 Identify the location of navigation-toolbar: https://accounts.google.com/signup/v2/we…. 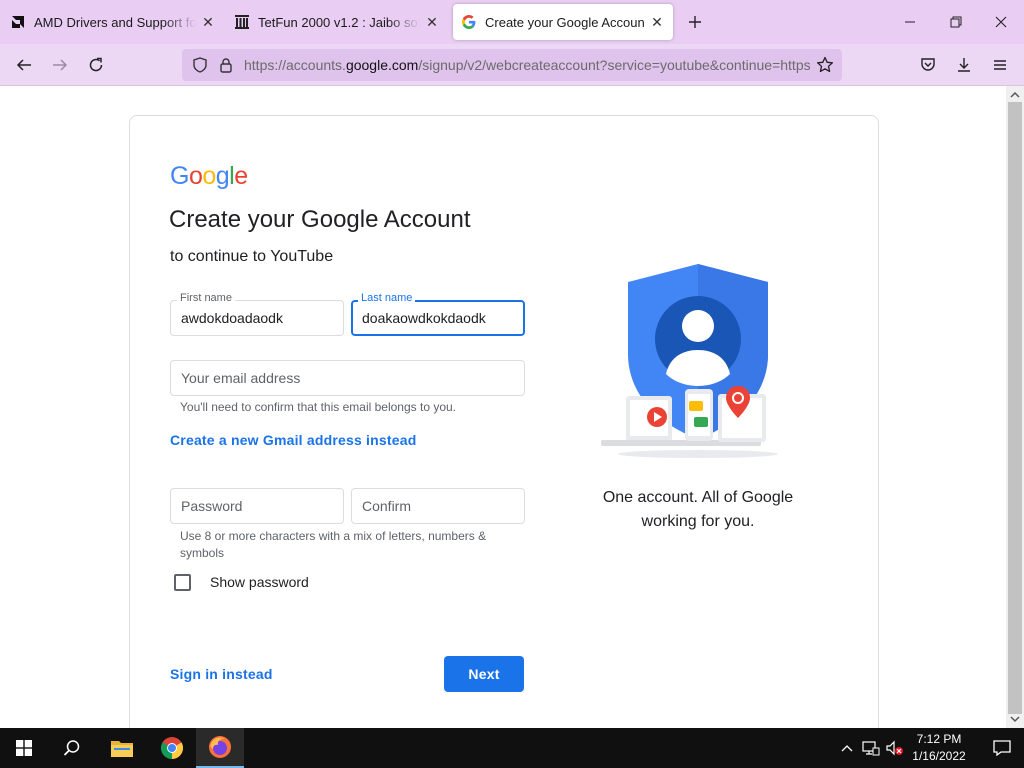
(512, 65).